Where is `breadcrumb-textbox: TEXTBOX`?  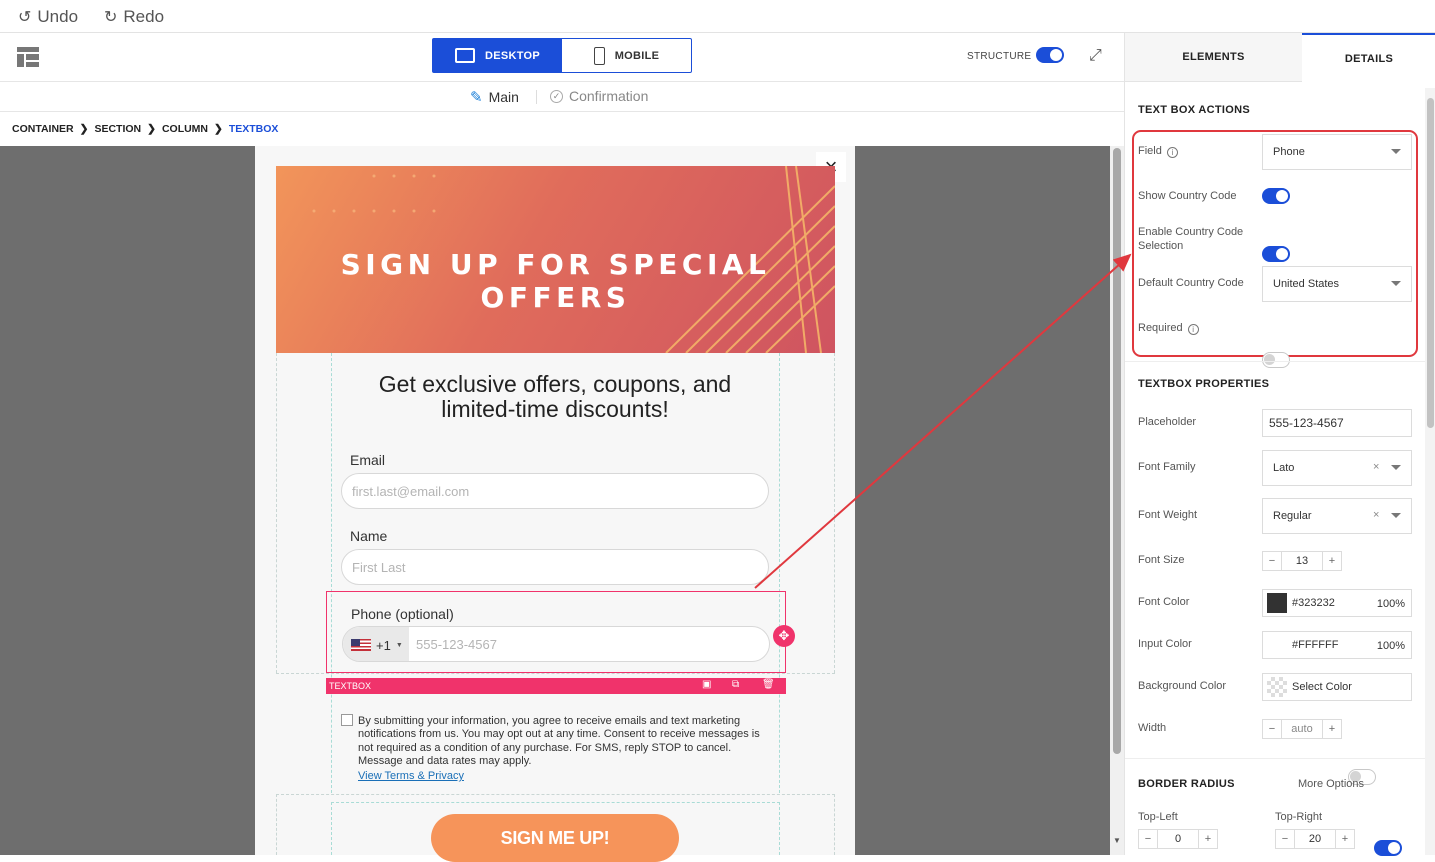
breadcrumb-textbox: TEXTBOX is located at coordinates (254, 129).